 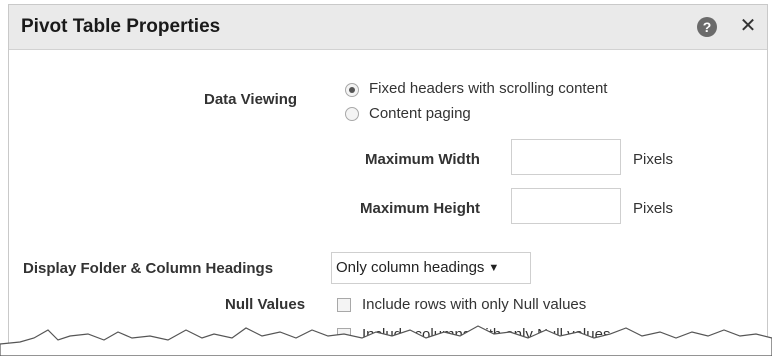 What do you see at coordinates (410, 267) in the screenshot?
I see `display-headings-selected: Only column headings` at bounding box center [410, 267].